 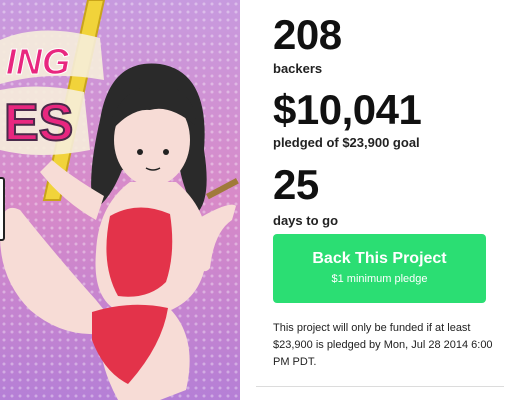 What do you see at coordinates (38, 123) in the screenshot?
I see `title-fragment-bottom: ES` at bounding box center [38, 123].